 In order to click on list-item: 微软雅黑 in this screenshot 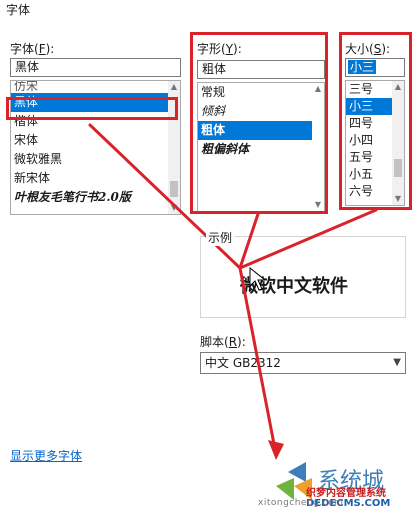, I will do `click(95, 159)`.